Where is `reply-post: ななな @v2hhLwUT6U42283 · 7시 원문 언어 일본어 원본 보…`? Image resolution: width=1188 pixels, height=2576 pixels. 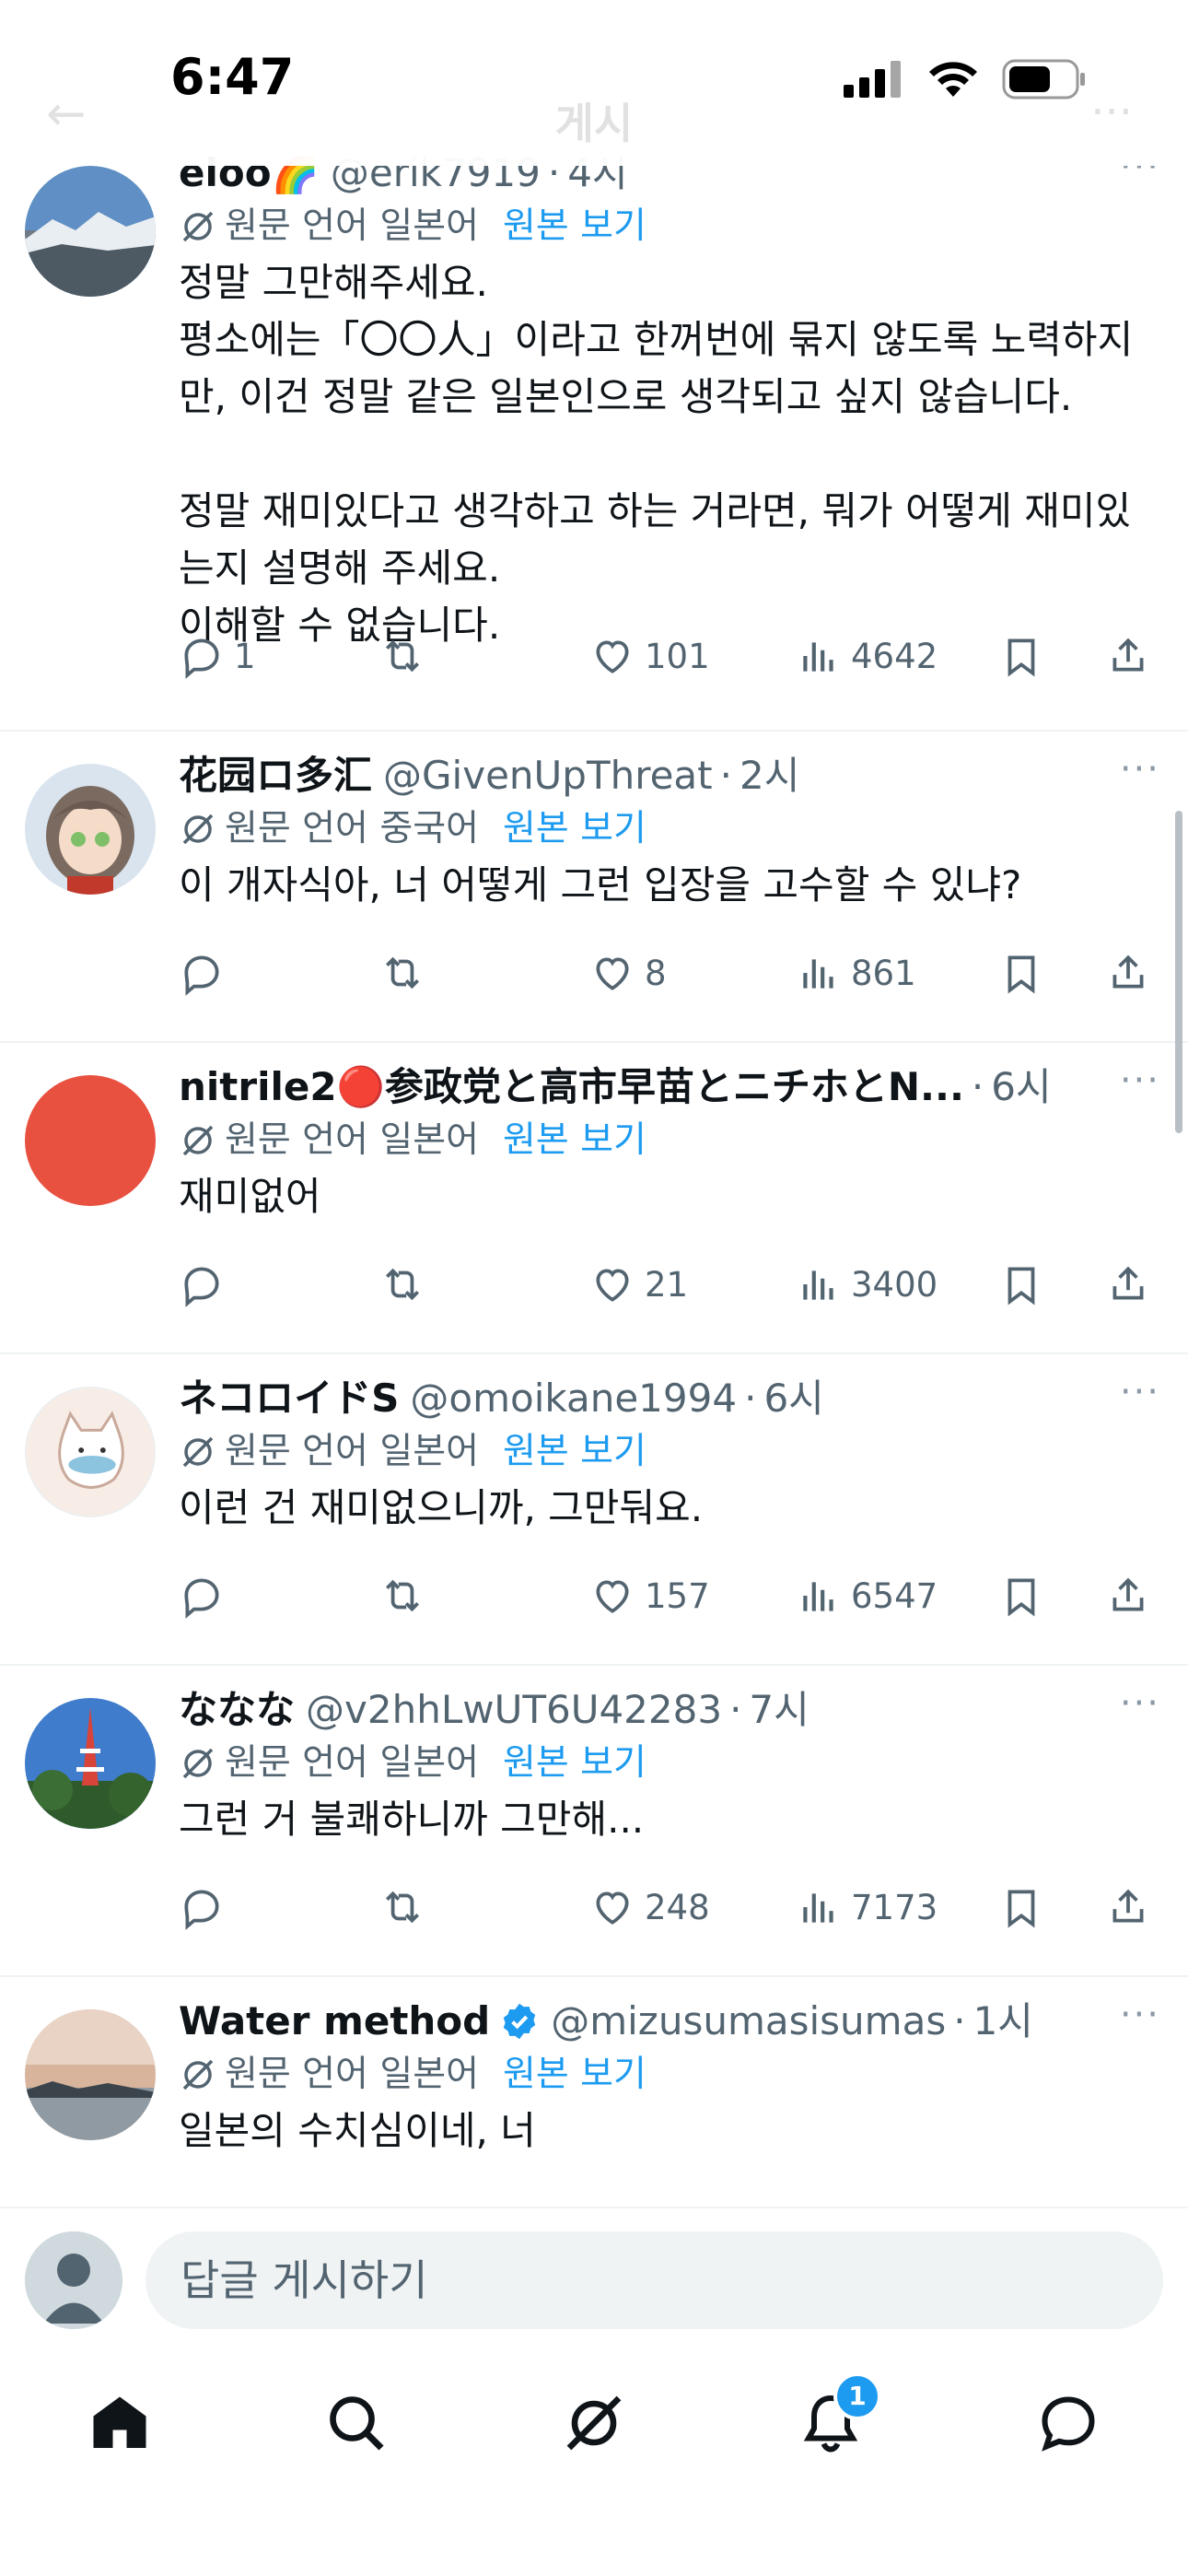 reply-post: ななな @v2hhLwUT6U42283 · 7시 원문 언어 일본어 원본 보… is located at coordinates (594, 1821).